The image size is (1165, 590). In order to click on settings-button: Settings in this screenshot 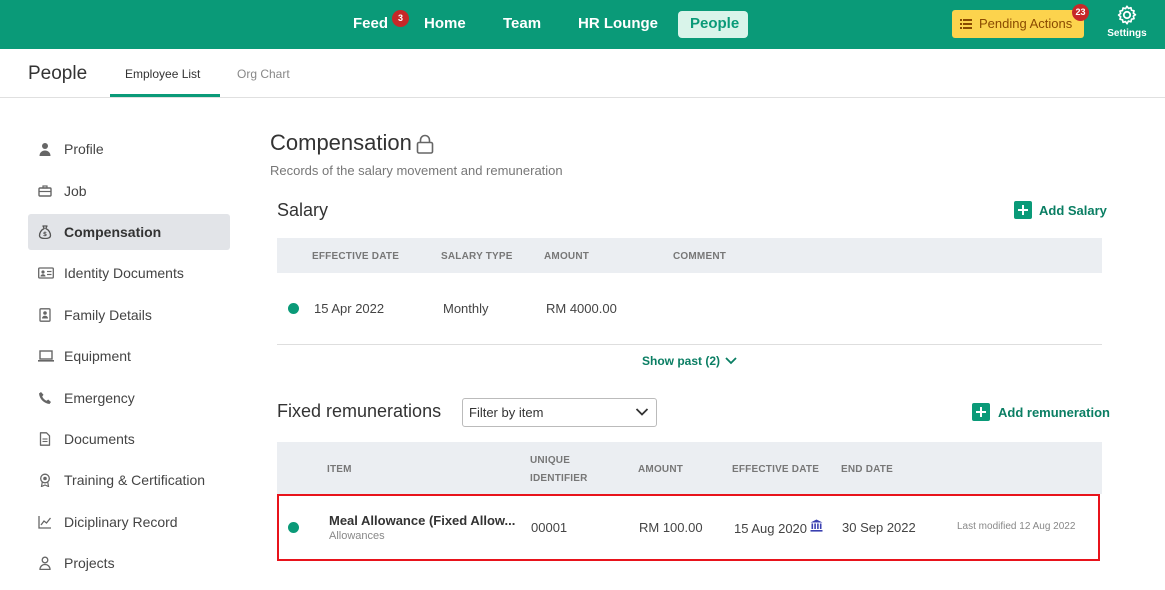, I will do `click(1127, 21)`.